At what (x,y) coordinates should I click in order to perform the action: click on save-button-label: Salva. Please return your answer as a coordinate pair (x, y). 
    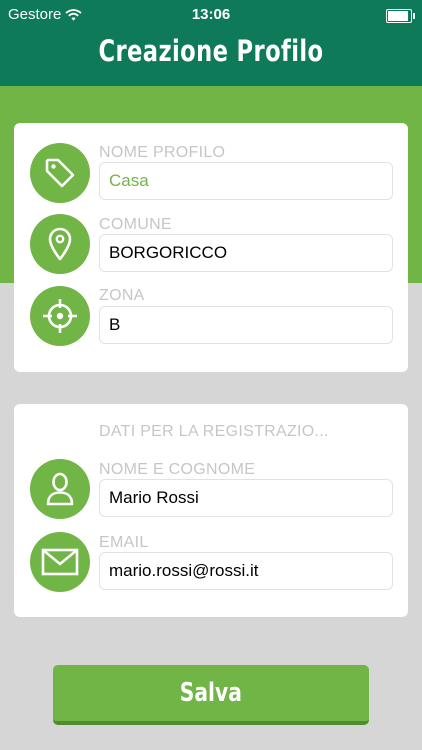
    Looking at the image, I should click on (211, 693).